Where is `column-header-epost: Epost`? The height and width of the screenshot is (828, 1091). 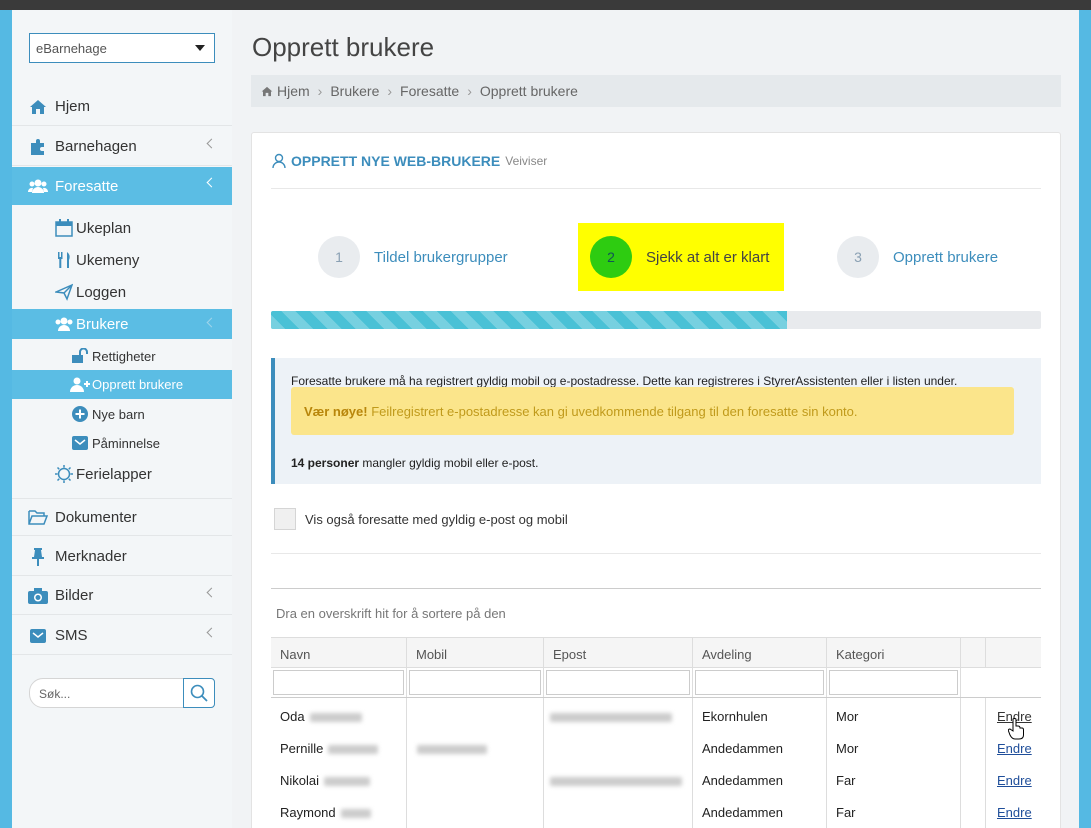
column-header-epost: Epost is located at coordinates (618, 652).